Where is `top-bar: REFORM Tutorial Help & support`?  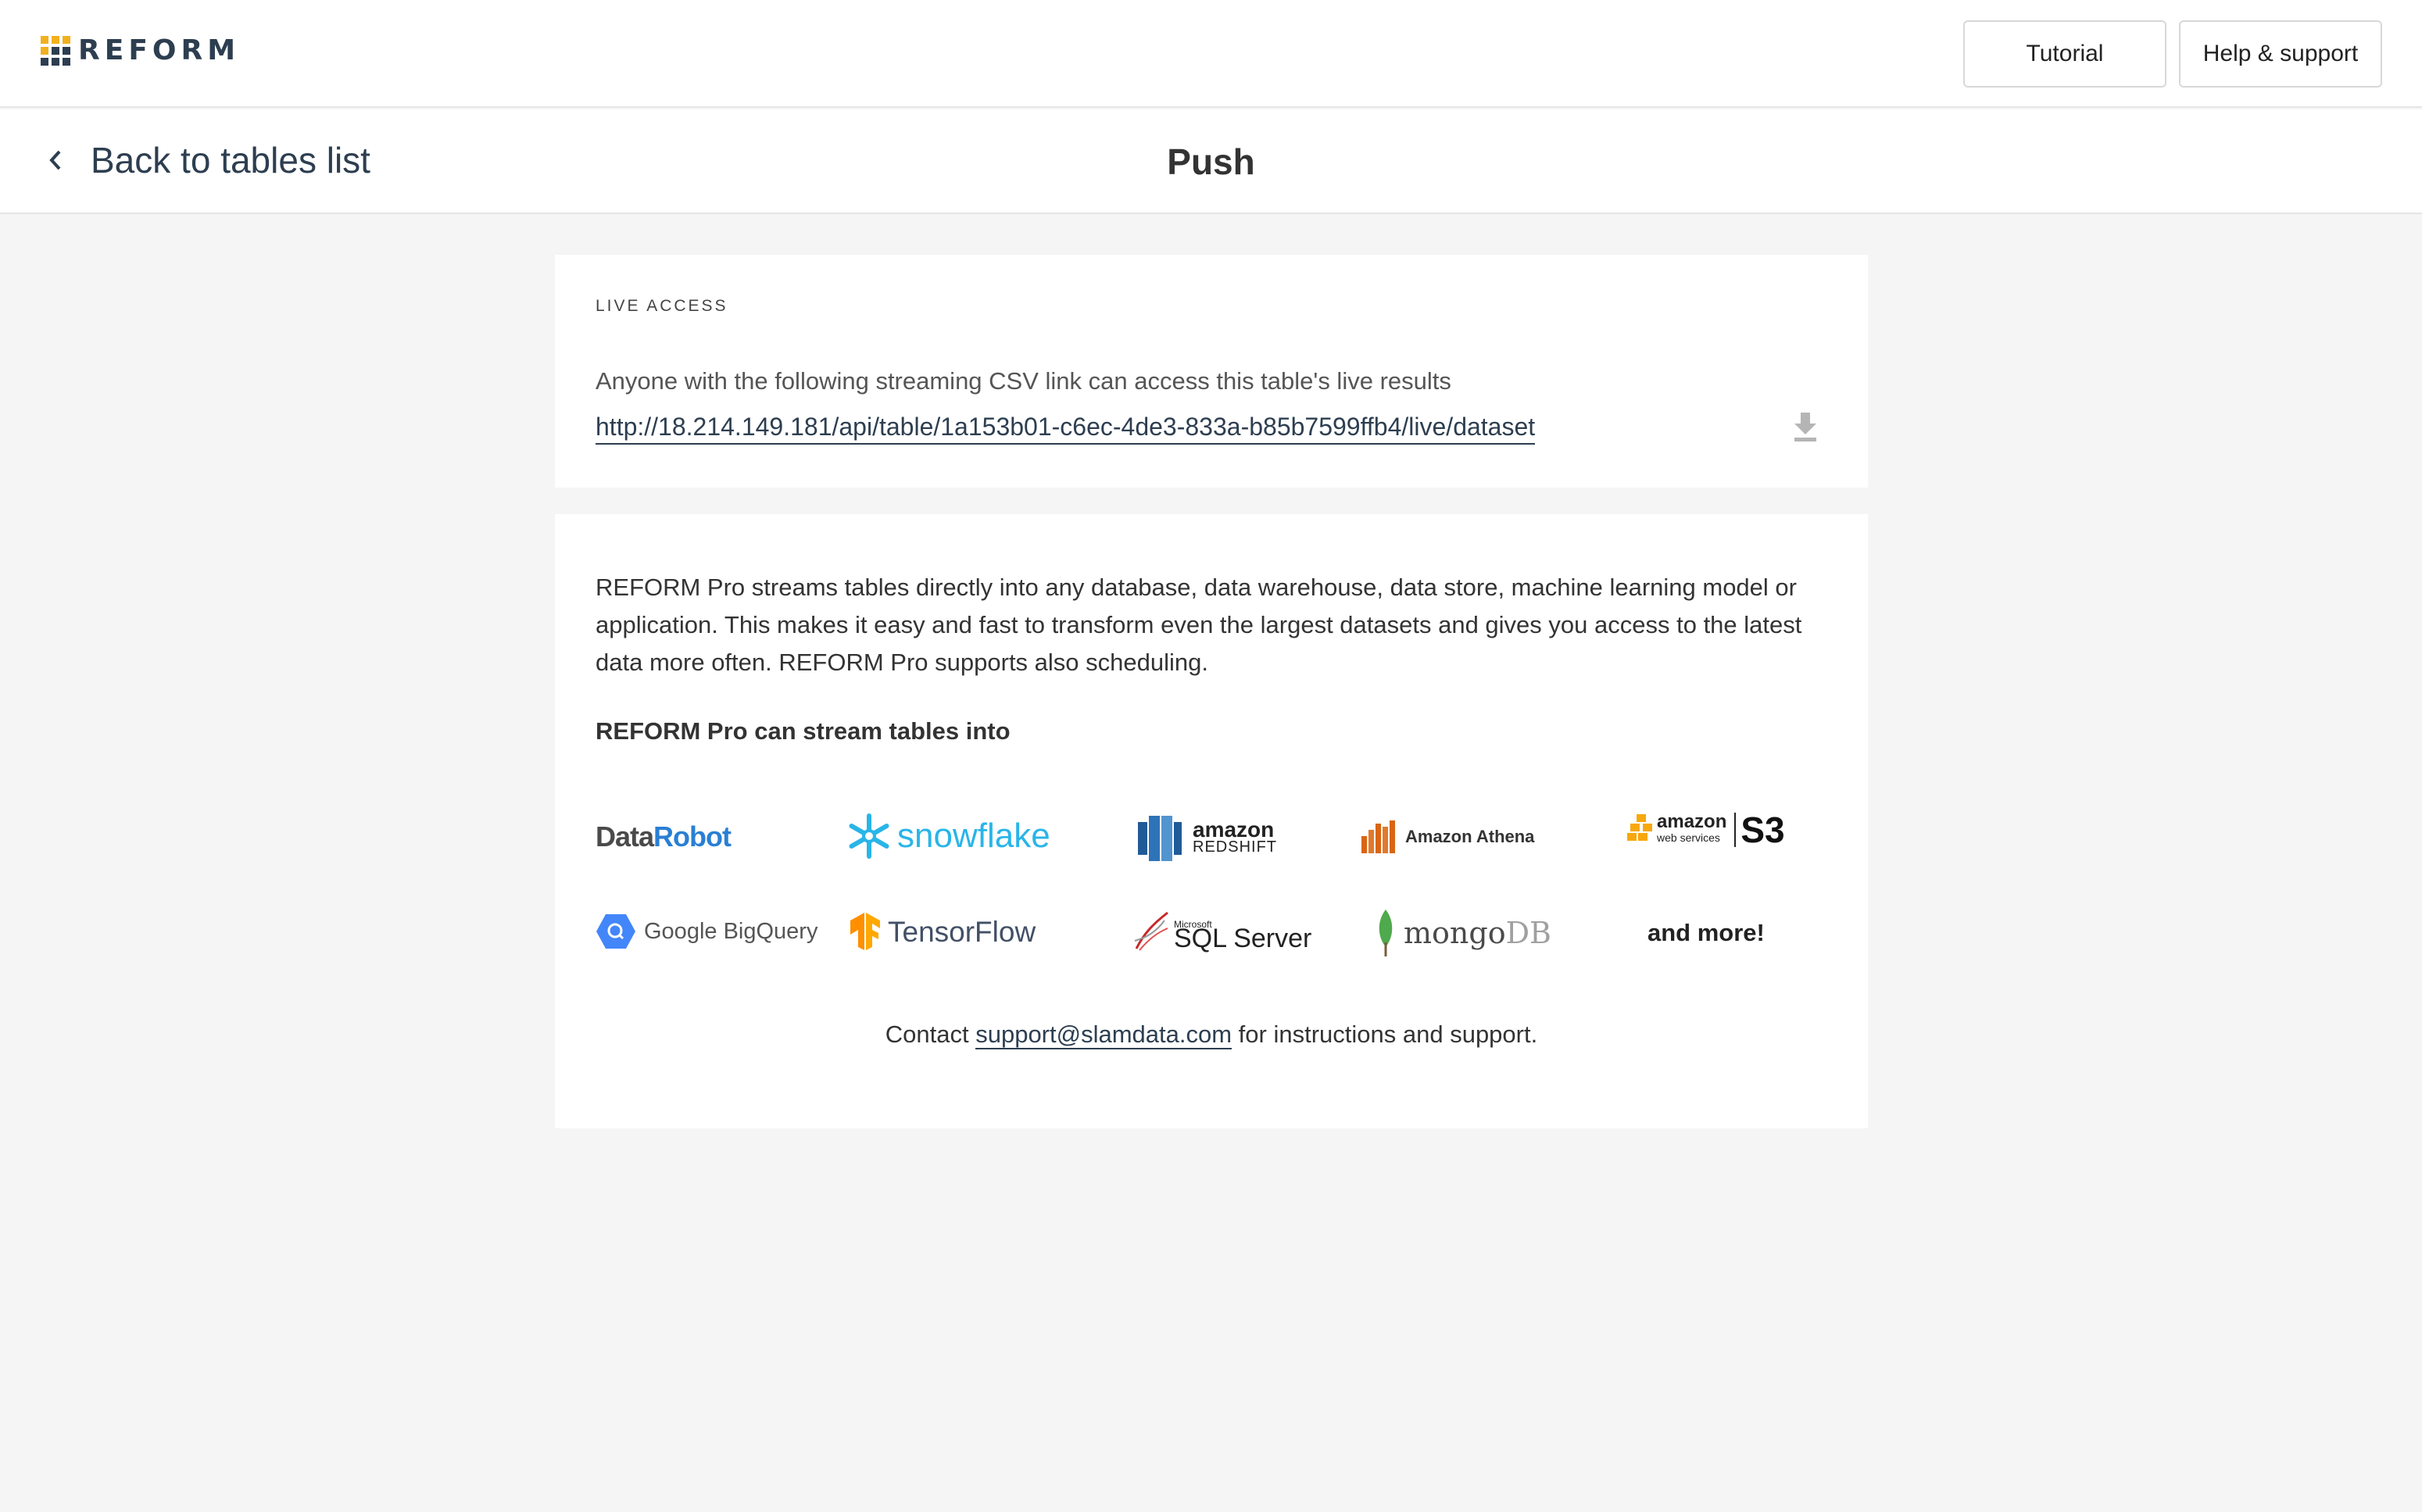 top-bar: REFORM Tutorial Help & support is located at coordinates (1211, 54).